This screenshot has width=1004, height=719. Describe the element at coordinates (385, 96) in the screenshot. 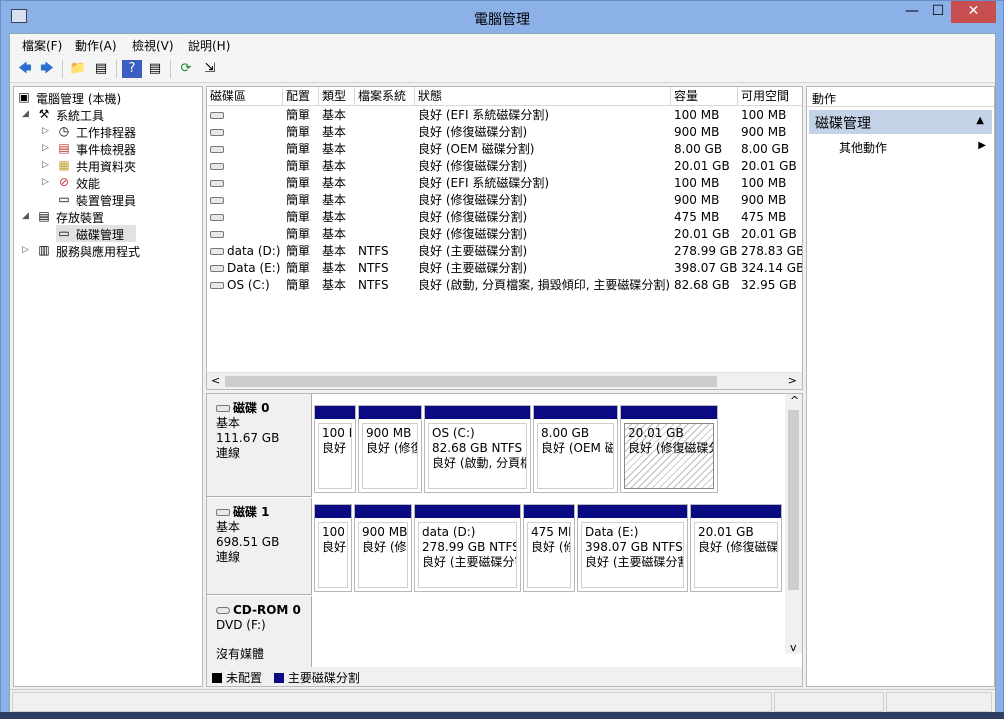

I see `column-header-file-system: 檔案系統` at that location.